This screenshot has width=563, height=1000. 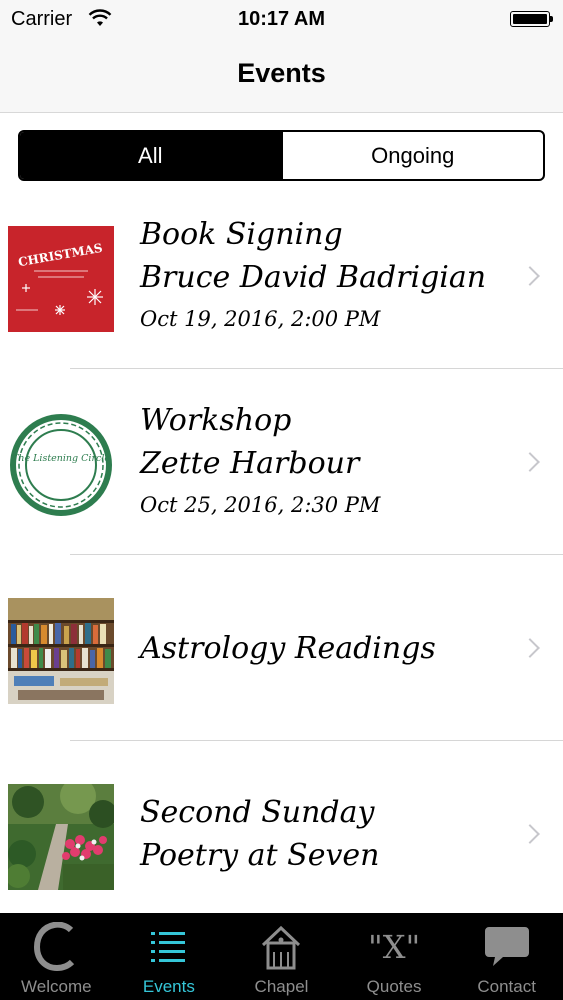 I want to click on filter-segmented-control: All Ongoing, so click(x=281, y=155).